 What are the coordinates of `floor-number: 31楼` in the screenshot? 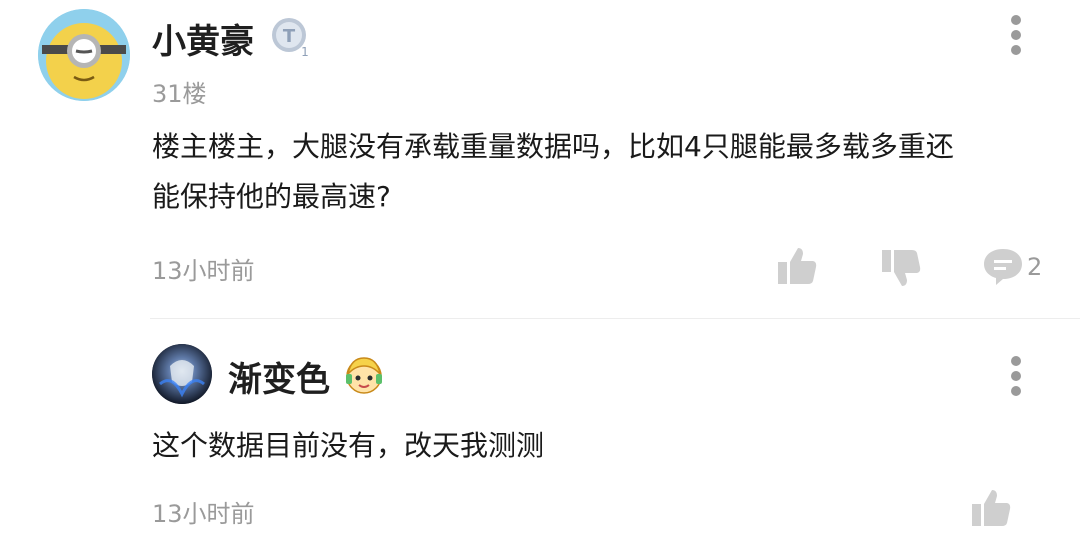 It's located at (179, 94).